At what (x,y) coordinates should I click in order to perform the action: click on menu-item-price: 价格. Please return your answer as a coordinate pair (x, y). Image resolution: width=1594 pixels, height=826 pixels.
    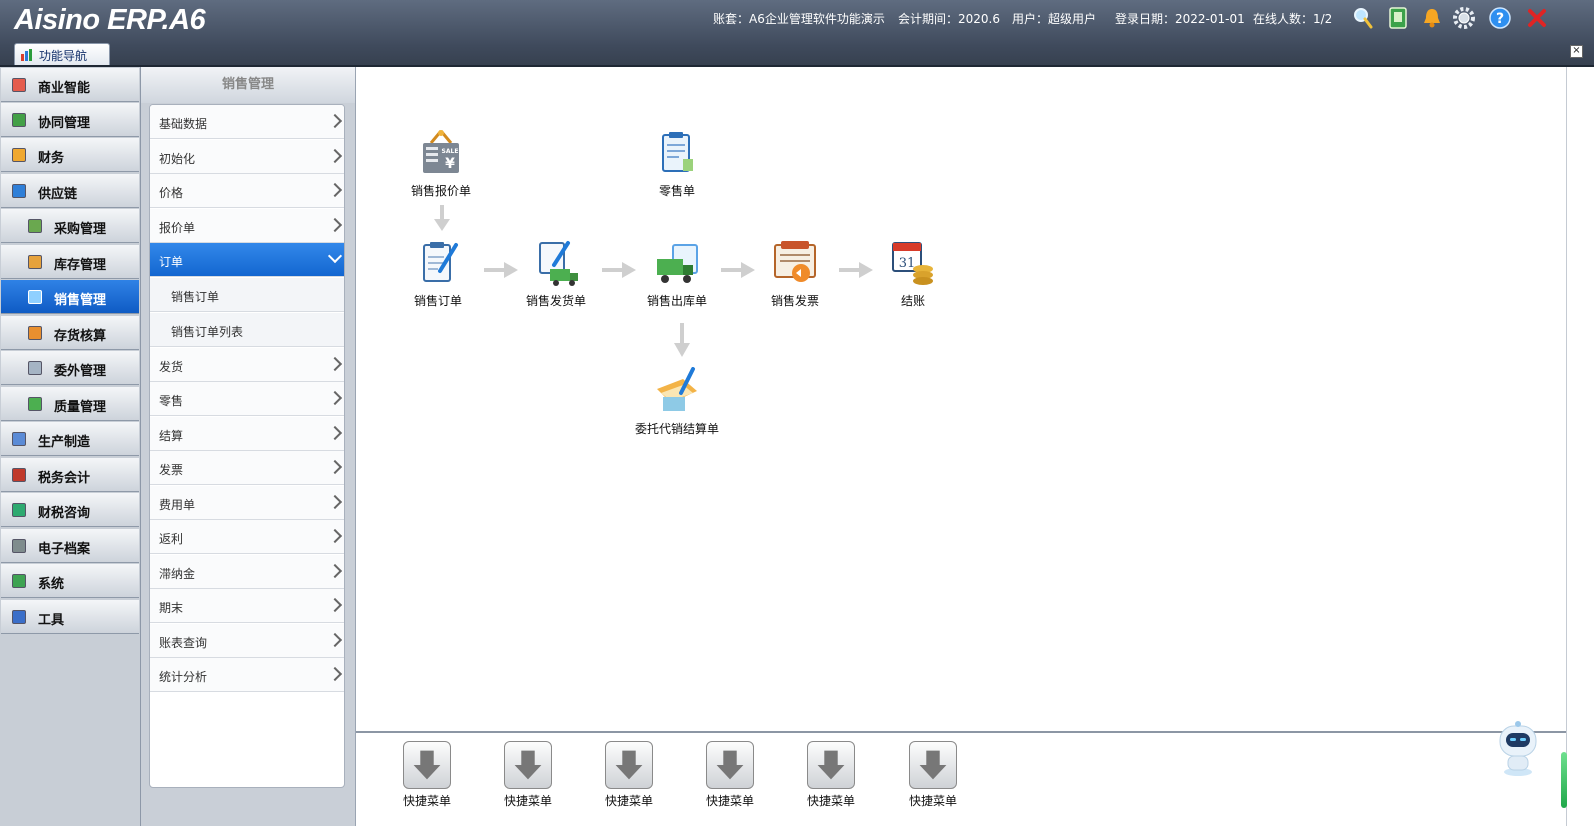
    Looking at the image, I should click on (247, 191).